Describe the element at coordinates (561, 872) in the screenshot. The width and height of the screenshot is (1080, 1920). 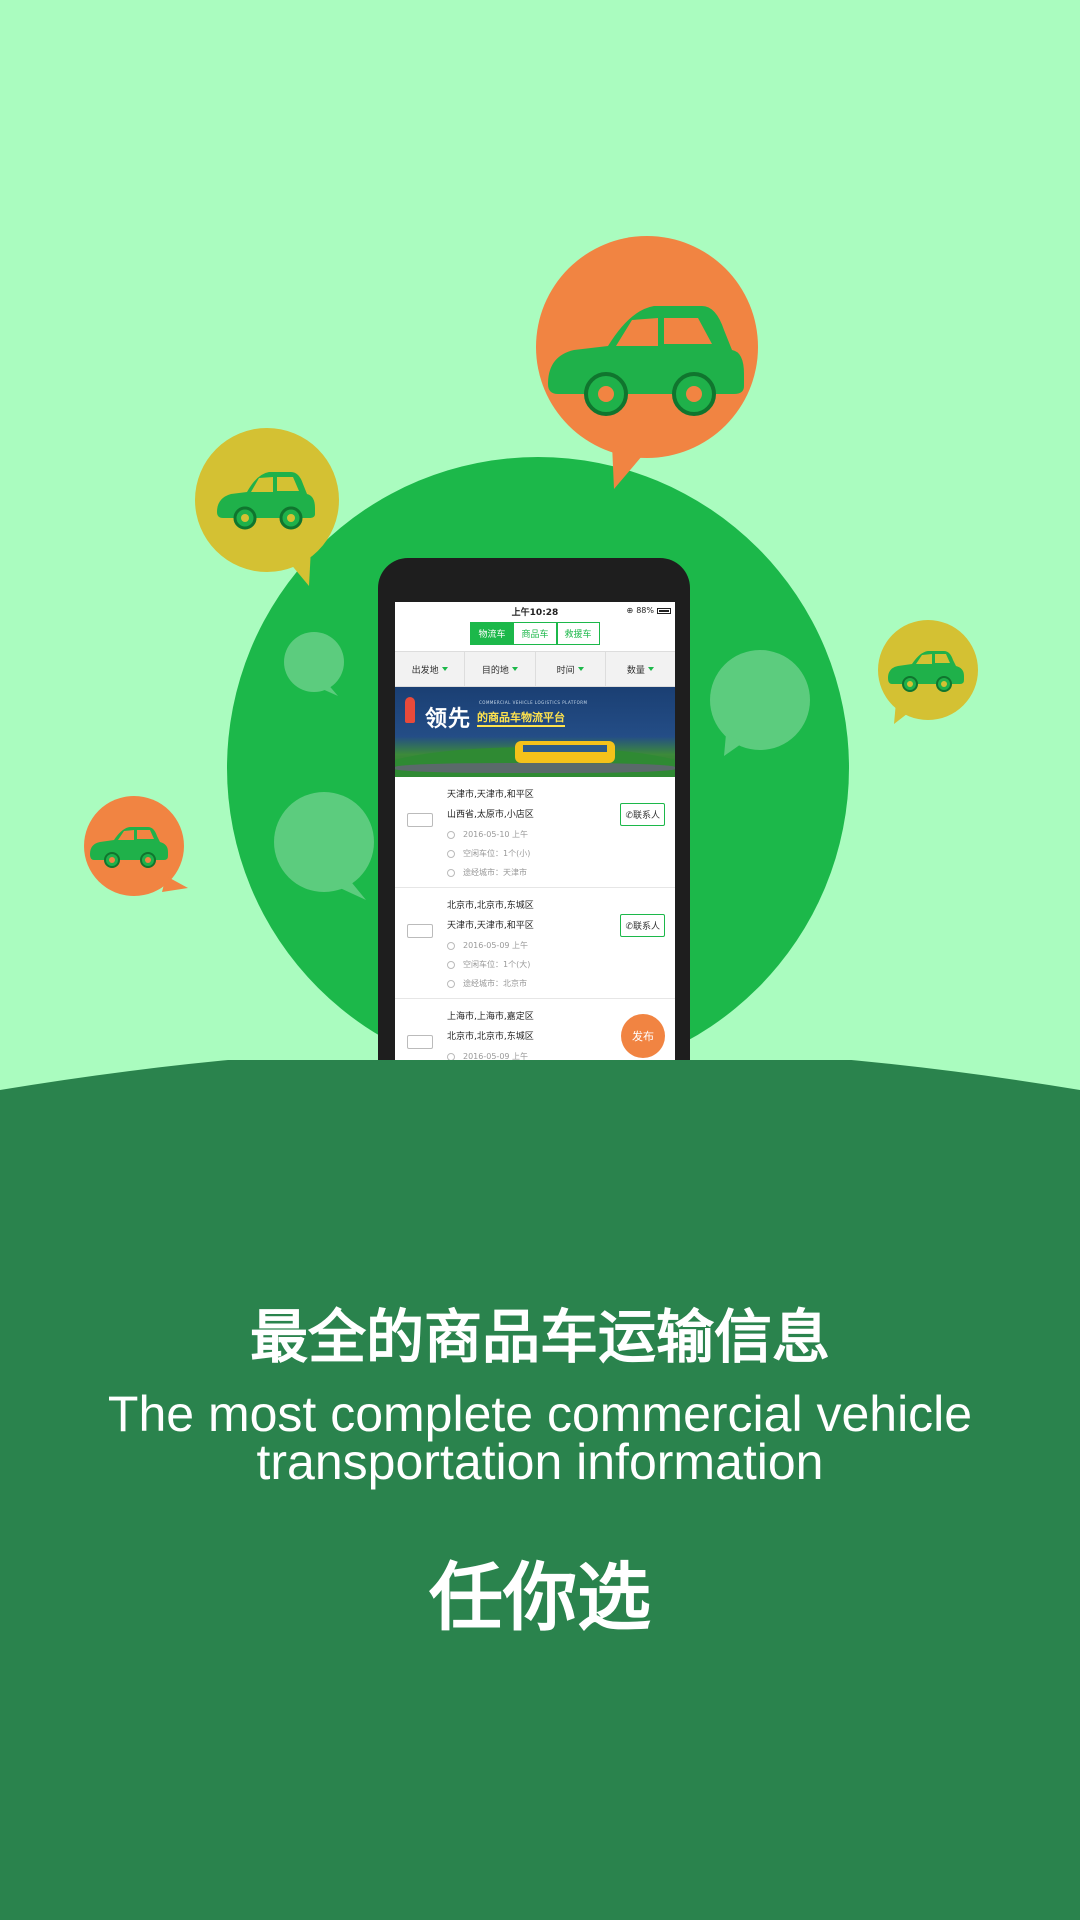
I see `listing-via: 途经城市：天津市` at that location.